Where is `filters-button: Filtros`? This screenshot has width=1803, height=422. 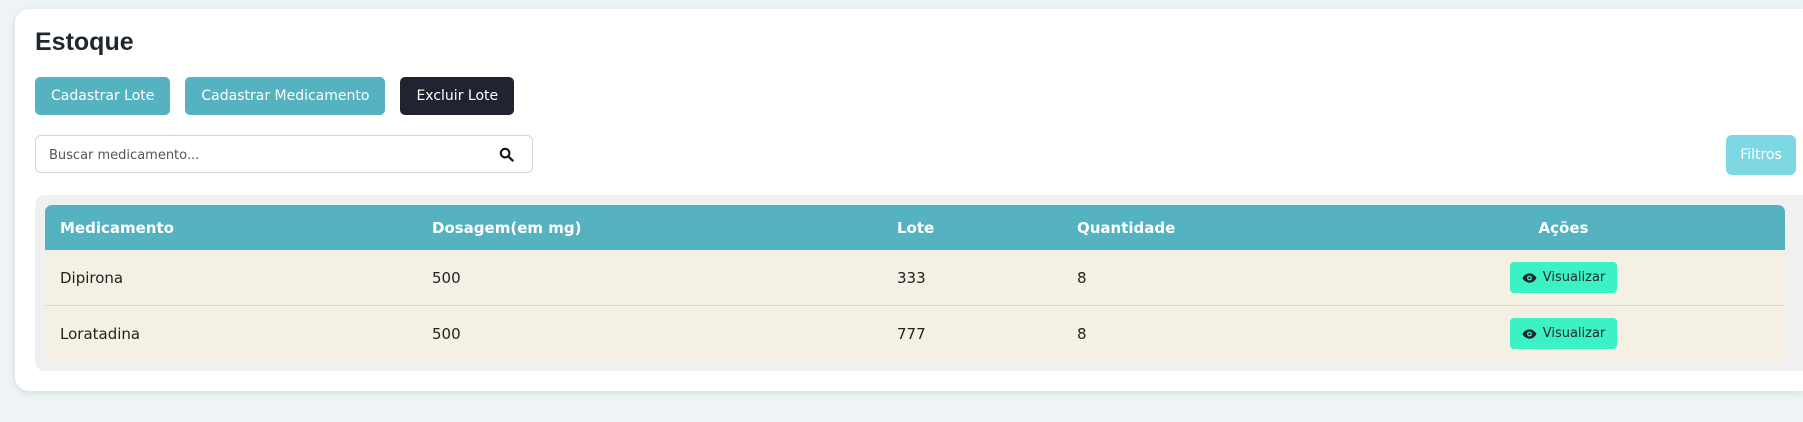
filters-button: Filtros is located at coordinates (1761, 155).